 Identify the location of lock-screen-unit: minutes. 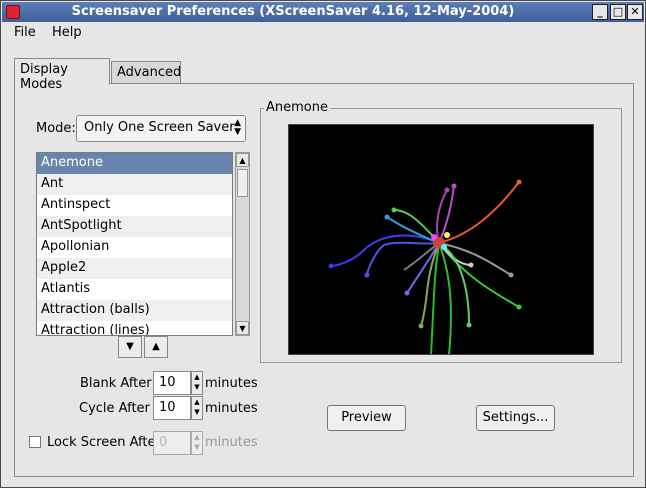
(231, 442).